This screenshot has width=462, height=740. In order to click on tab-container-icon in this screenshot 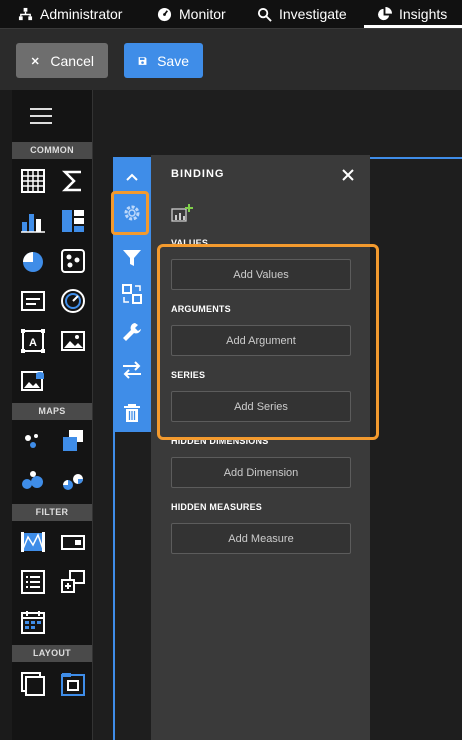, I will do `click(73, 684)`.